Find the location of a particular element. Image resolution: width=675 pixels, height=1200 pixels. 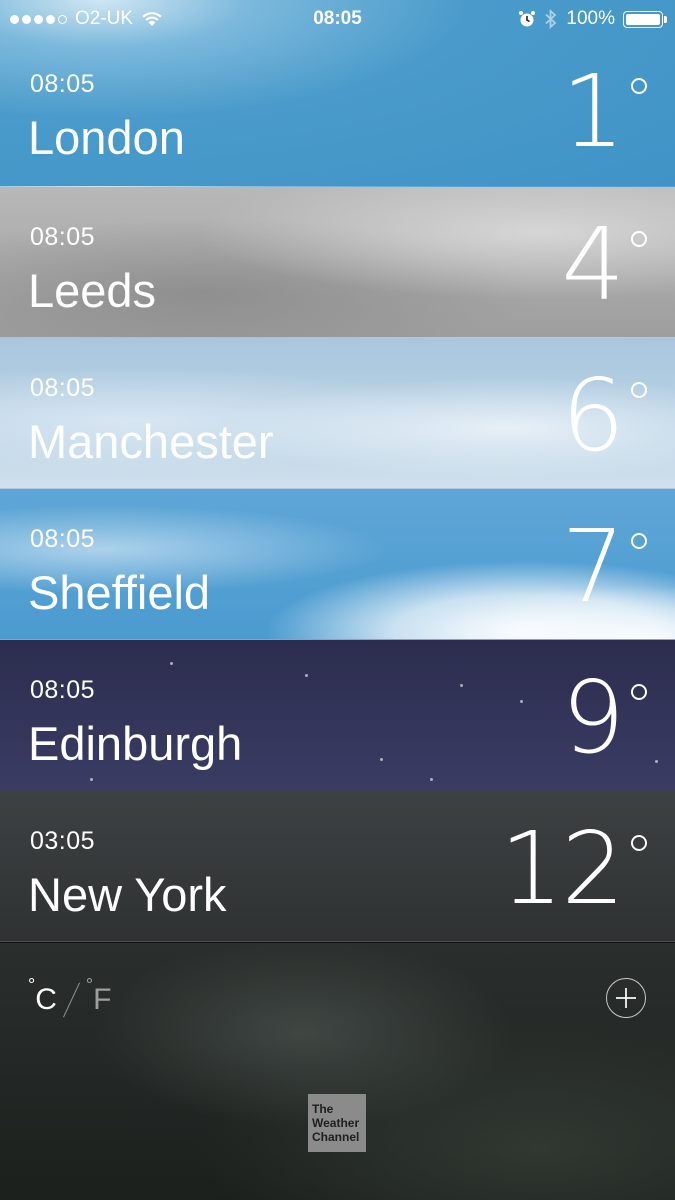

city-local-time: 03:05 is located at coordinates (63, 841).